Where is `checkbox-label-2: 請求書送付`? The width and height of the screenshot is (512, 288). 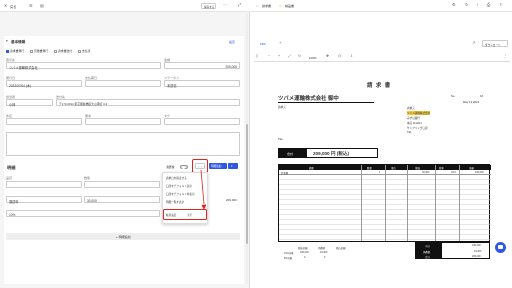 checkbox-label-2: 請求書送付 is located at coordinates (65, 51).